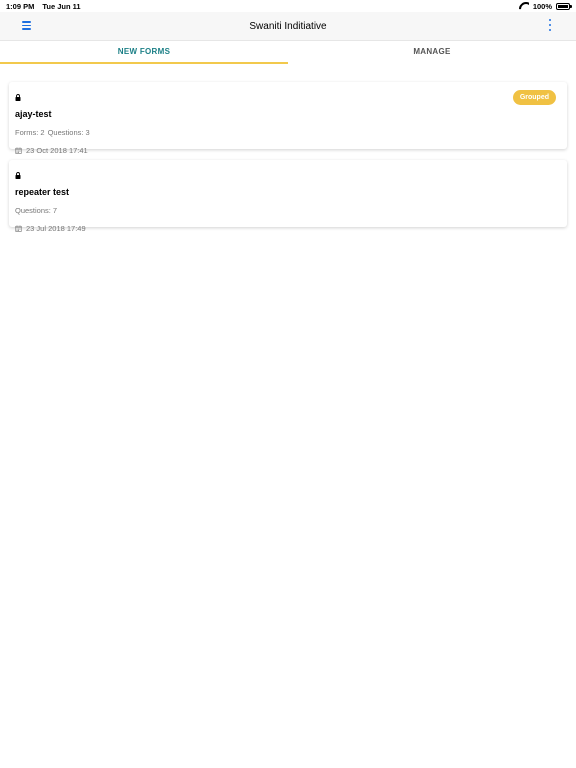 The width and height of the screenshot is (576, 768). Describe the element at coordinates (542, 6) in the screenshot. I see `battery-percent: 100%` at that location.